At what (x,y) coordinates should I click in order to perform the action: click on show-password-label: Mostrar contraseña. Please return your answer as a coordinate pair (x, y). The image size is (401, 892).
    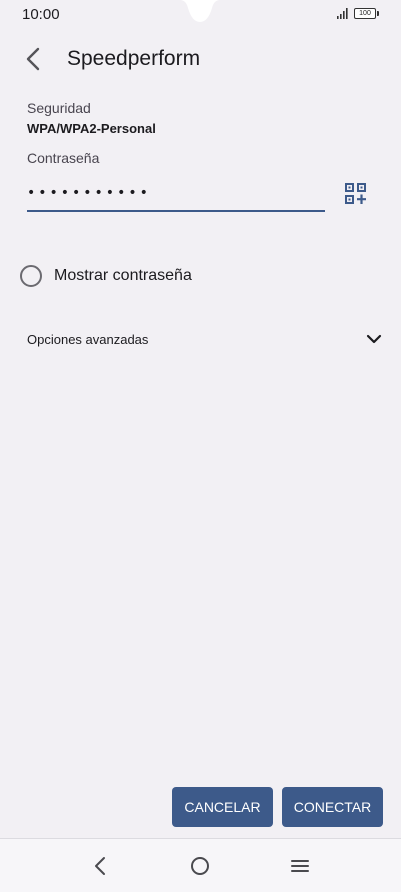
    Looking at the image, I should click on (123, 275).